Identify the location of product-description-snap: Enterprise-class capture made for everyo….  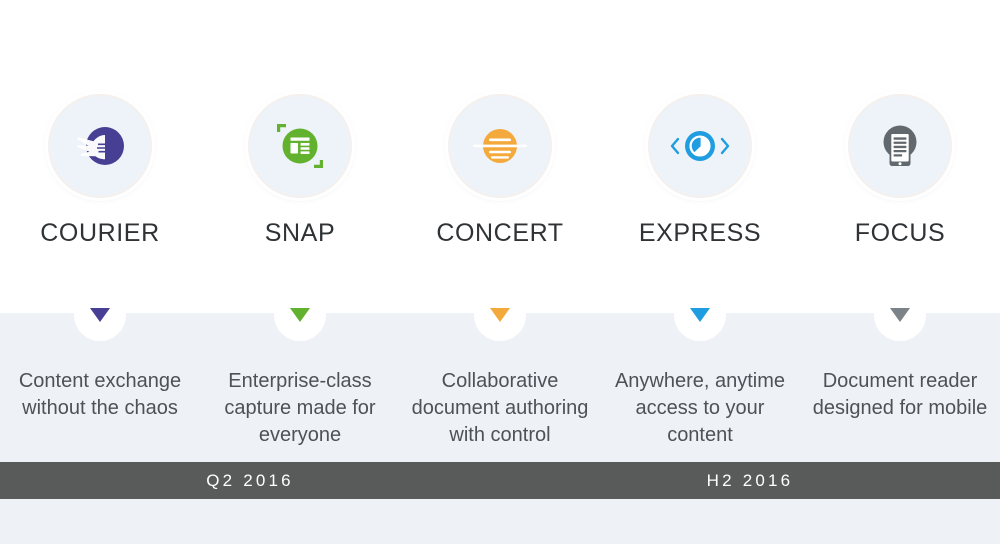
(300, 408).